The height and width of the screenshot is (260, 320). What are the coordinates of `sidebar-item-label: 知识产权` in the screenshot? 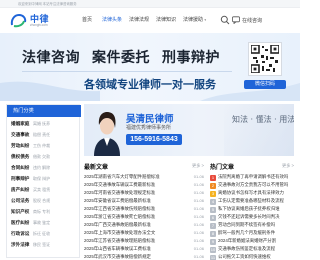 It's located at (20, 211).